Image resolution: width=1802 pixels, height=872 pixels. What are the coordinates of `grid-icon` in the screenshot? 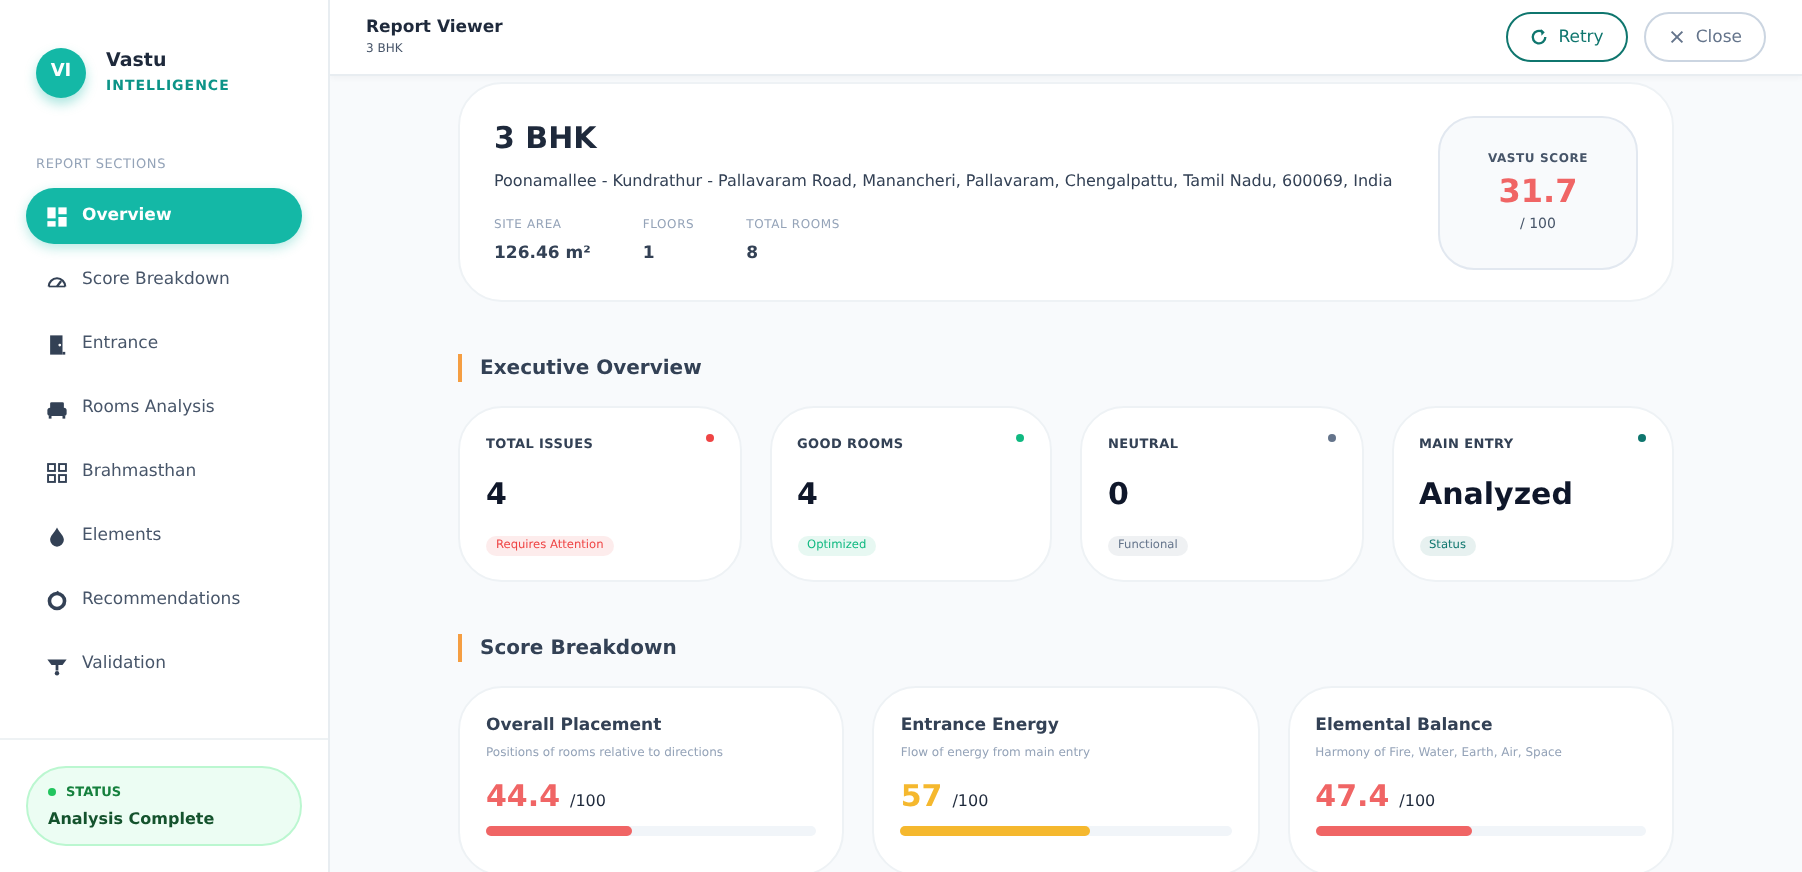 It's located at (57, 472).